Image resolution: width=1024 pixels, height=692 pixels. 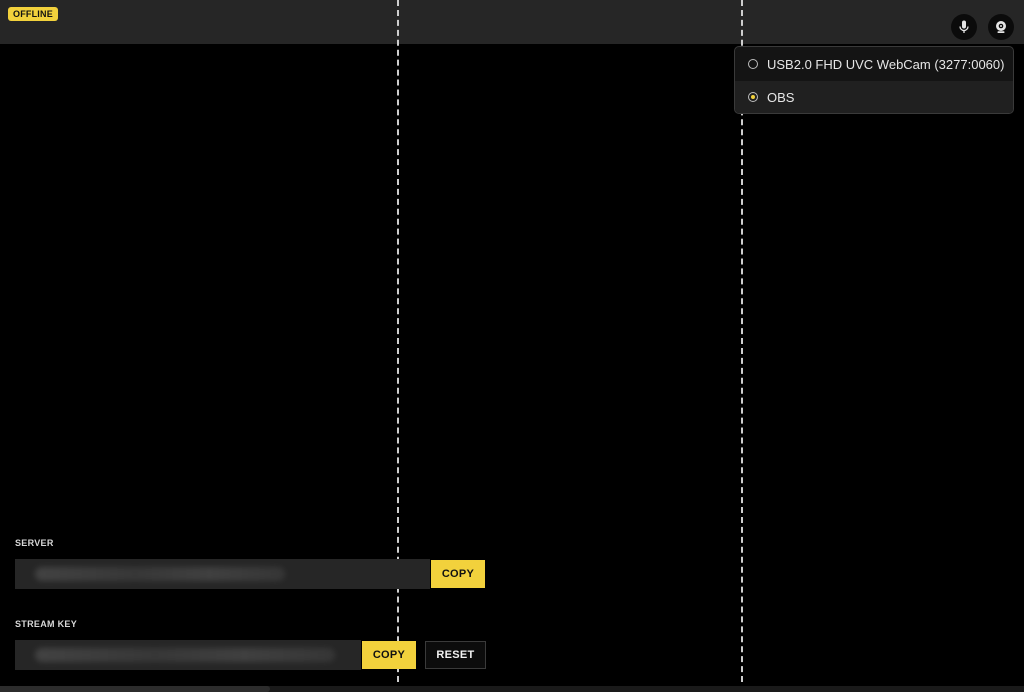 What do you see at coordinates (458, 574) in the screenshot?
I see `copy-server-button: COPY` at bounding box center [458, 574].